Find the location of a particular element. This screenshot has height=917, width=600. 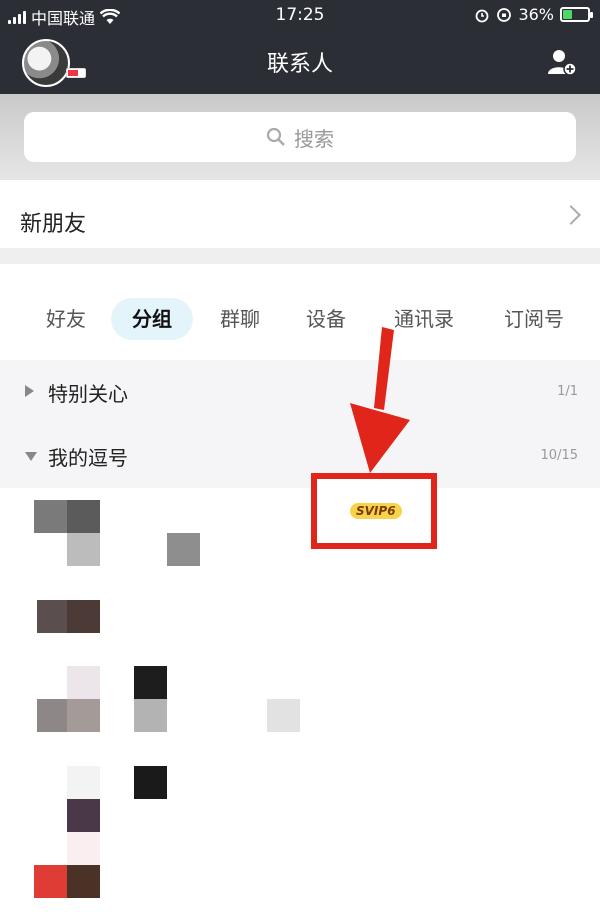

page-title: 联系人 is located at coordinates (299, 64).